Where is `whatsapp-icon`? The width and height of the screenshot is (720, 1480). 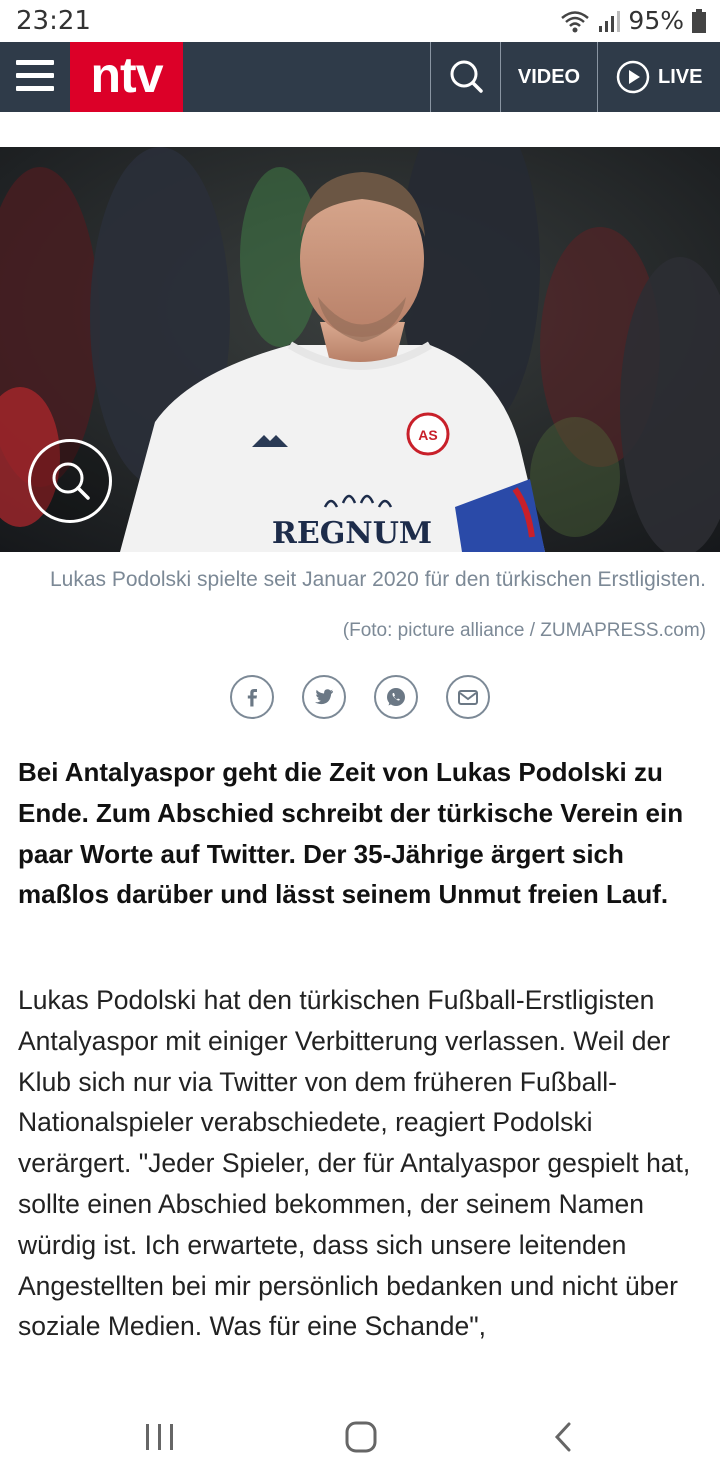
whatsapp-icon is located at coordinates (396, 697).